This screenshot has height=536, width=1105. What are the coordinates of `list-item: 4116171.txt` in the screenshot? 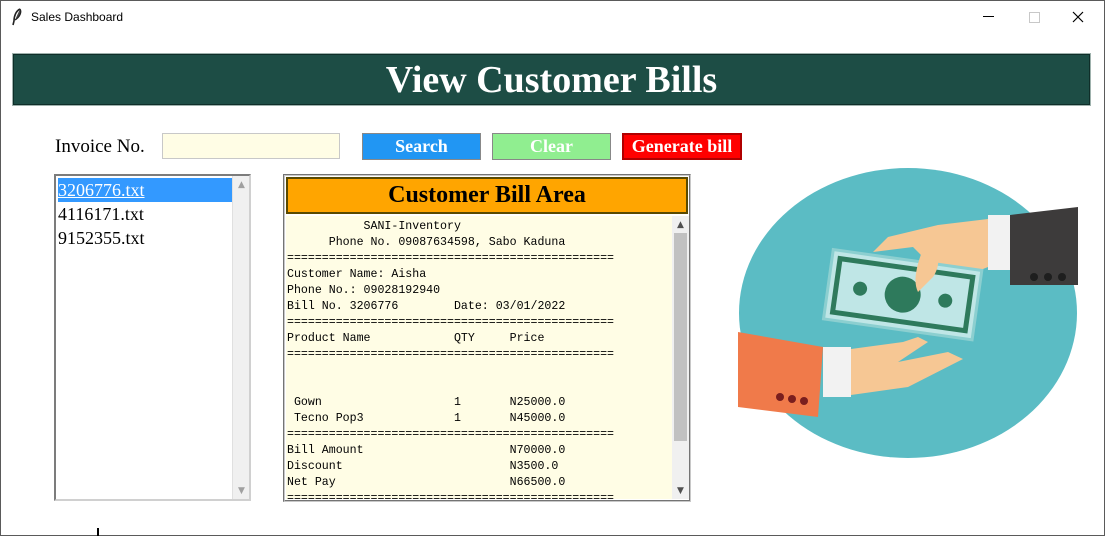 It's located at (145, 214).